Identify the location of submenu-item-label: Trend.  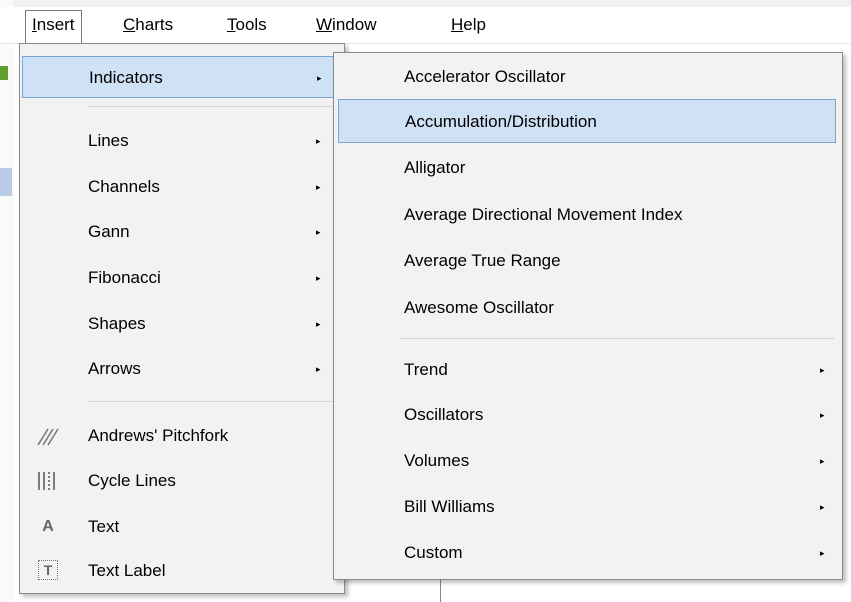
(426, 369).